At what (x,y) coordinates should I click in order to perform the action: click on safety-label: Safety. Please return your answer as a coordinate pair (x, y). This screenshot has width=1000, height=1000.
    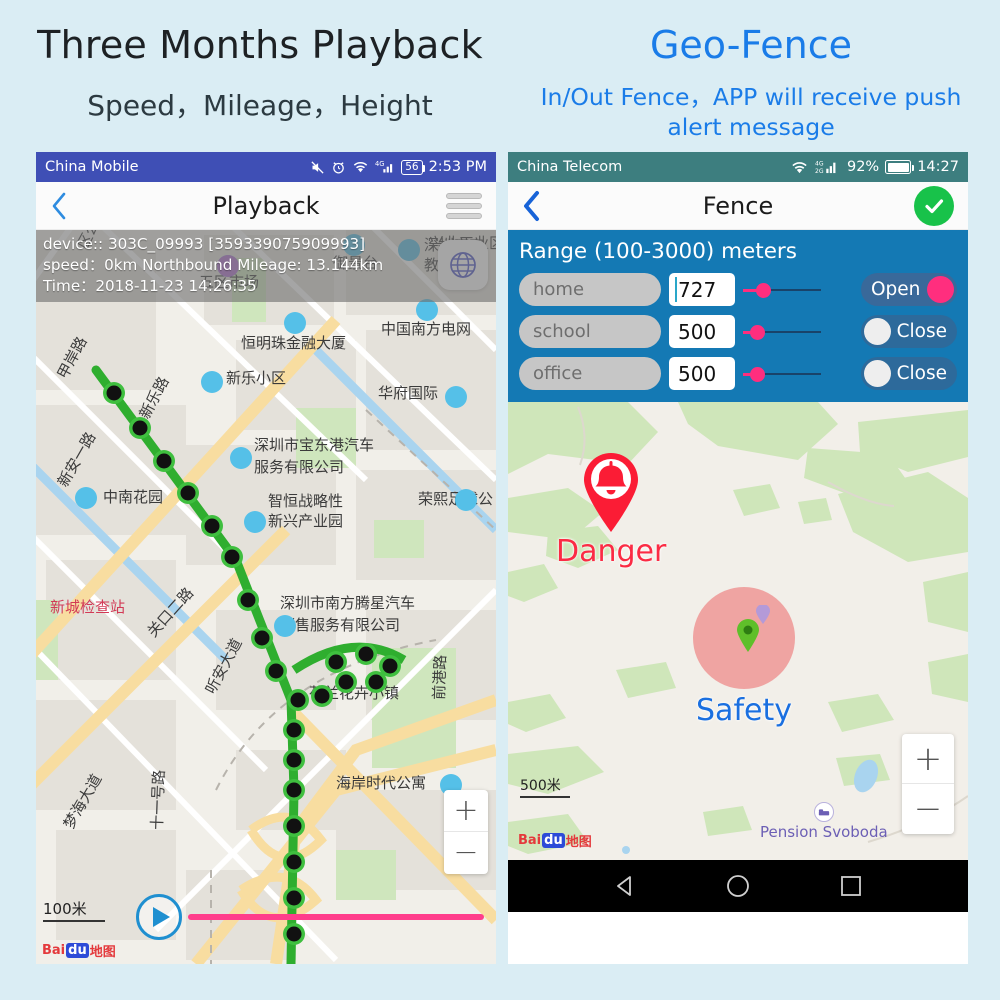
    Looking at the image, I should click on (744, 710).